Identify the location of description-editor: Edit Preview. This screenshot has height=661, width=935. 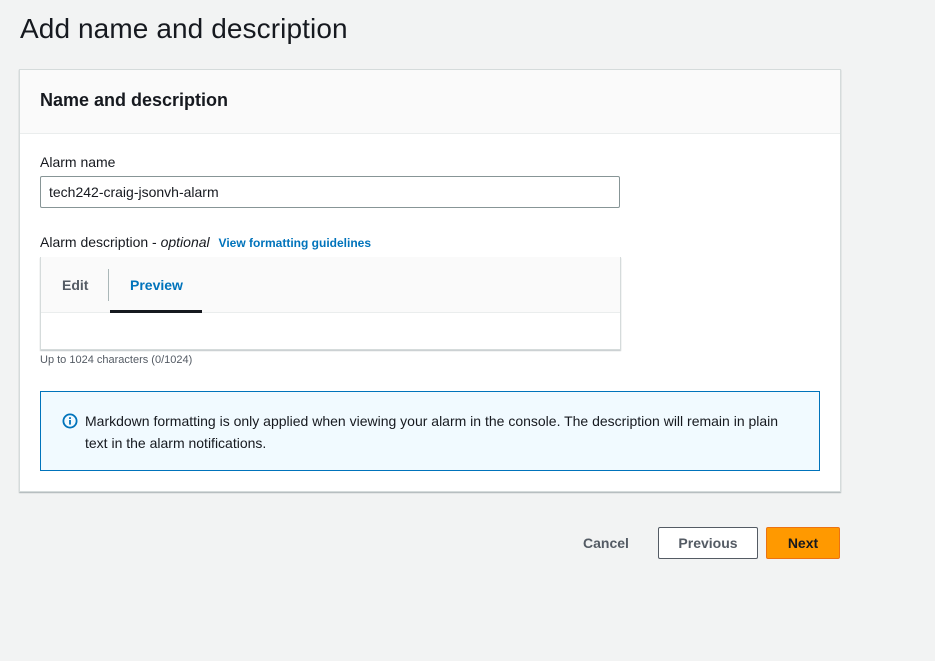
(330, 303).